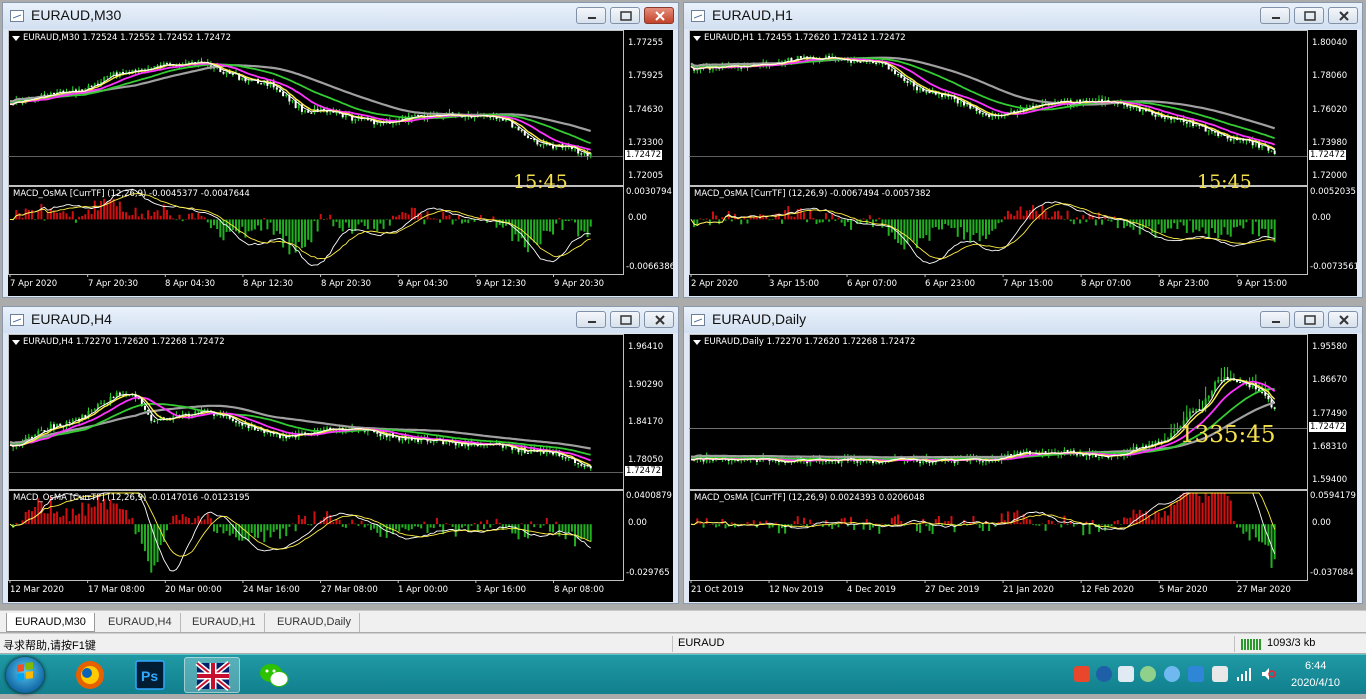 This screenshot has height=699, width=1366. I want to click on tab-euraud-m30: EURAUD,M30, so click(50, 622).